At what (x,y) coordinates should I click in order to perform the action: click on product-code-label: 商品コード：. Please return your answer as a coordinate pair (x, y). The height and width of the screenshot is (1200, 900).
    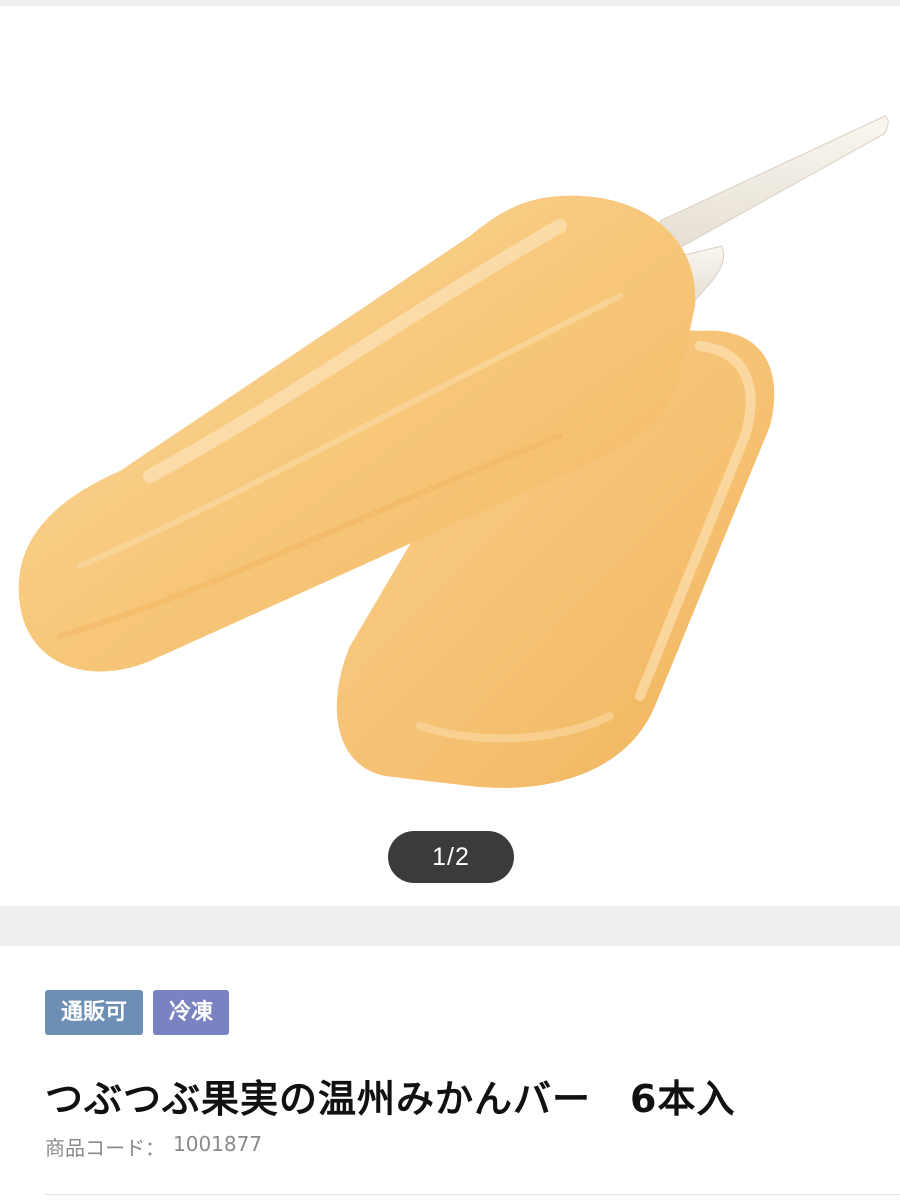
    Looking at the image, I should click on (105, 1148).